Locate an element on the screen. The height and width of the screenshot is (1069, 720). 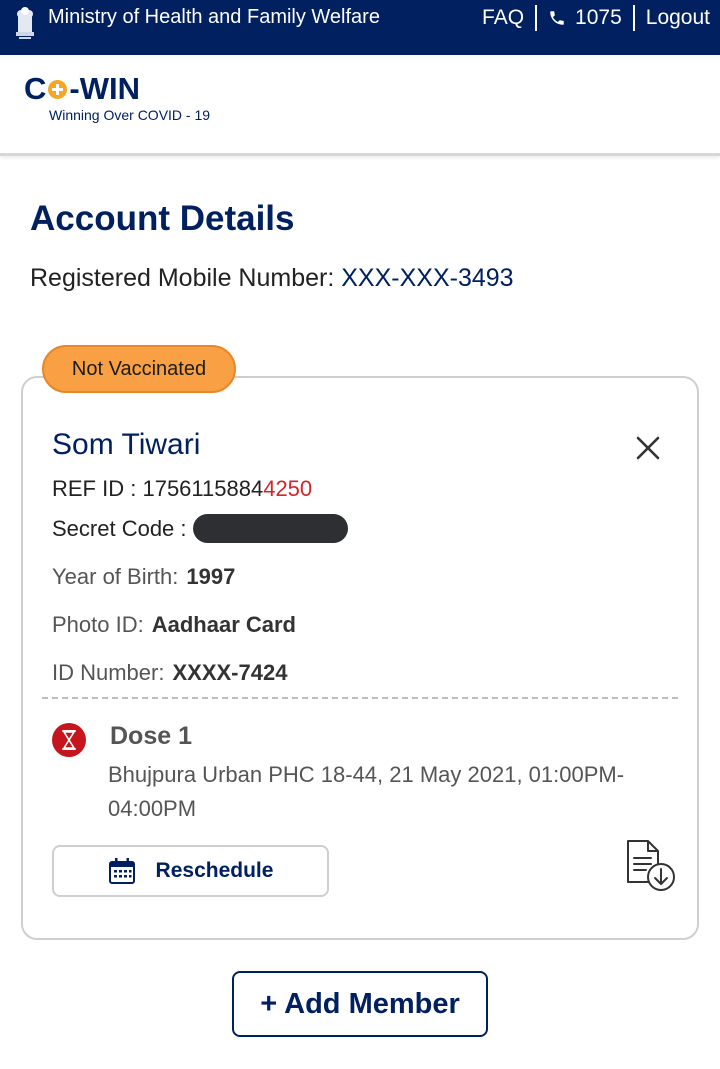
national-emblem-icon is located at coordinates (25, 22).